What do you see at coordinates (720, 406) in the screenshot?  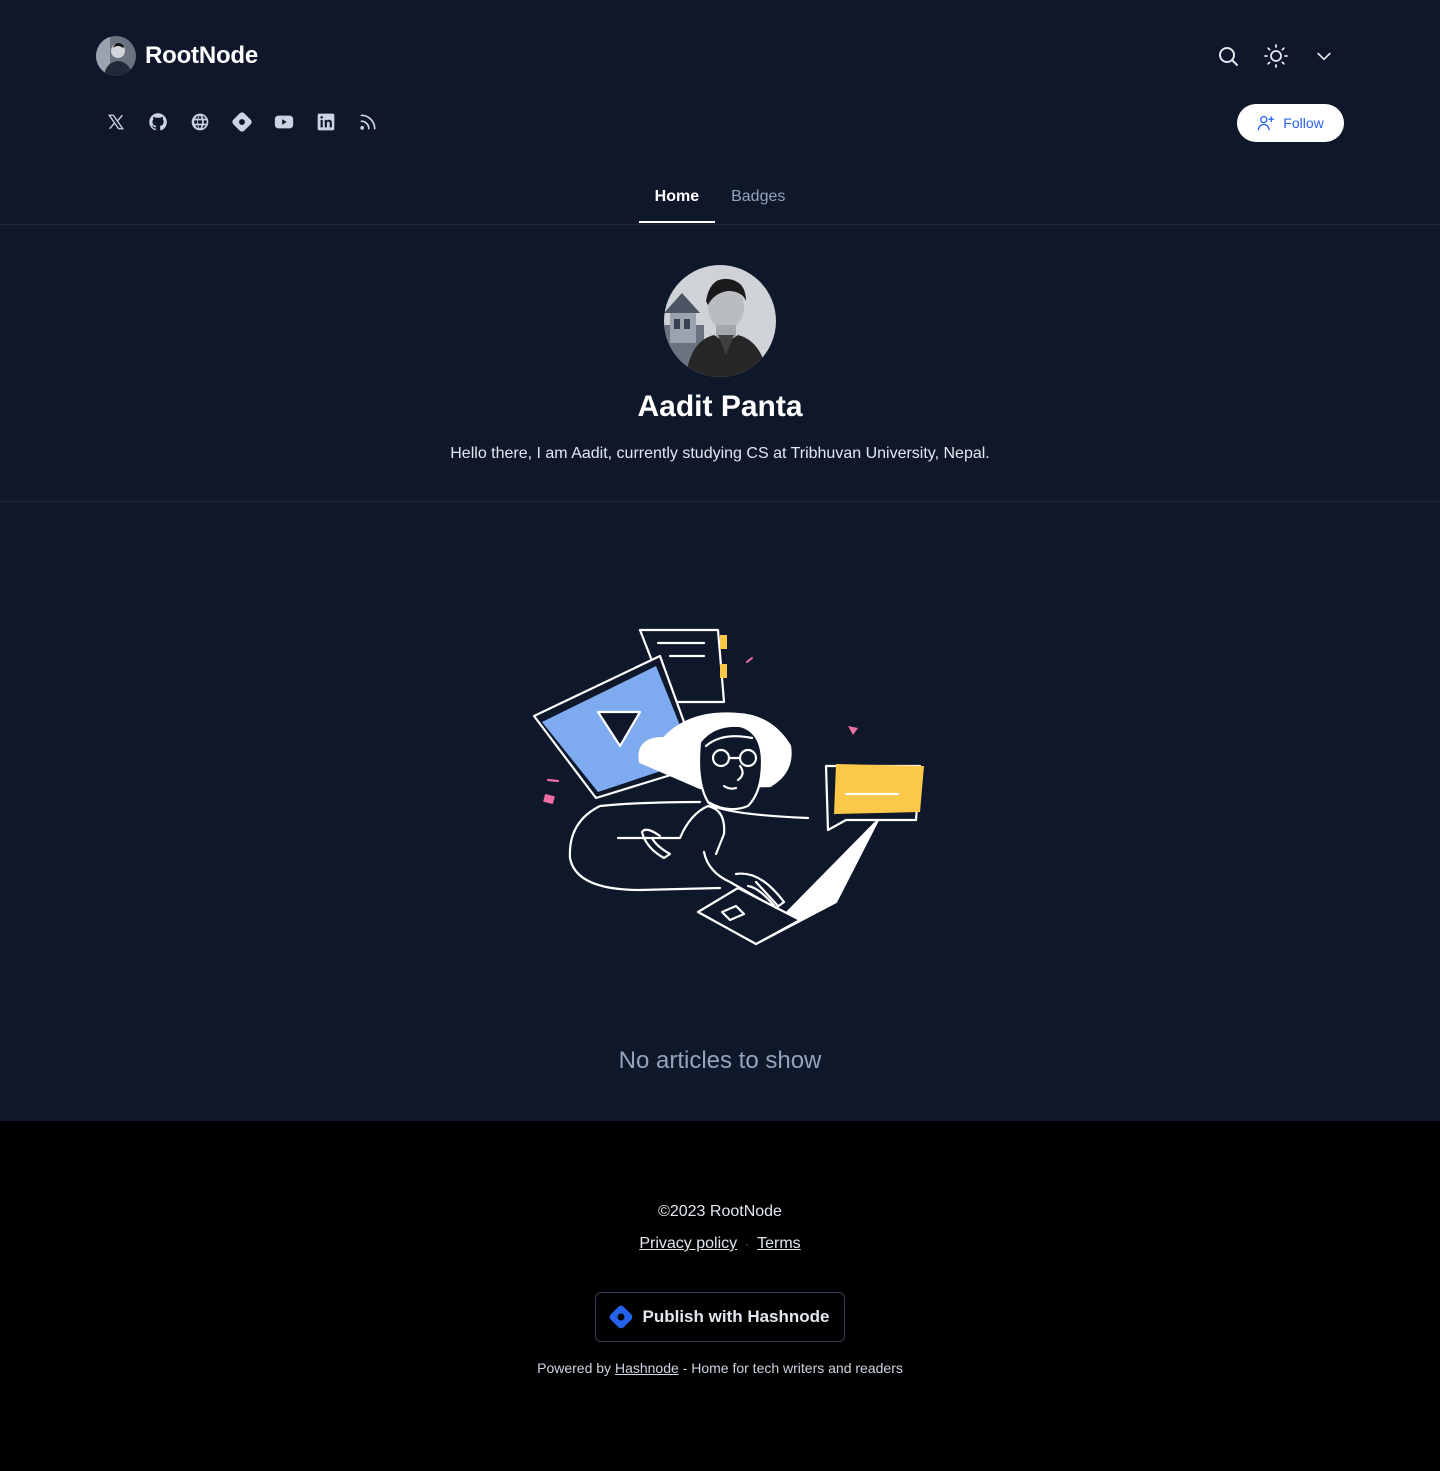 I see `author-name: Aadit Panta` at bounding box center [720, 406].